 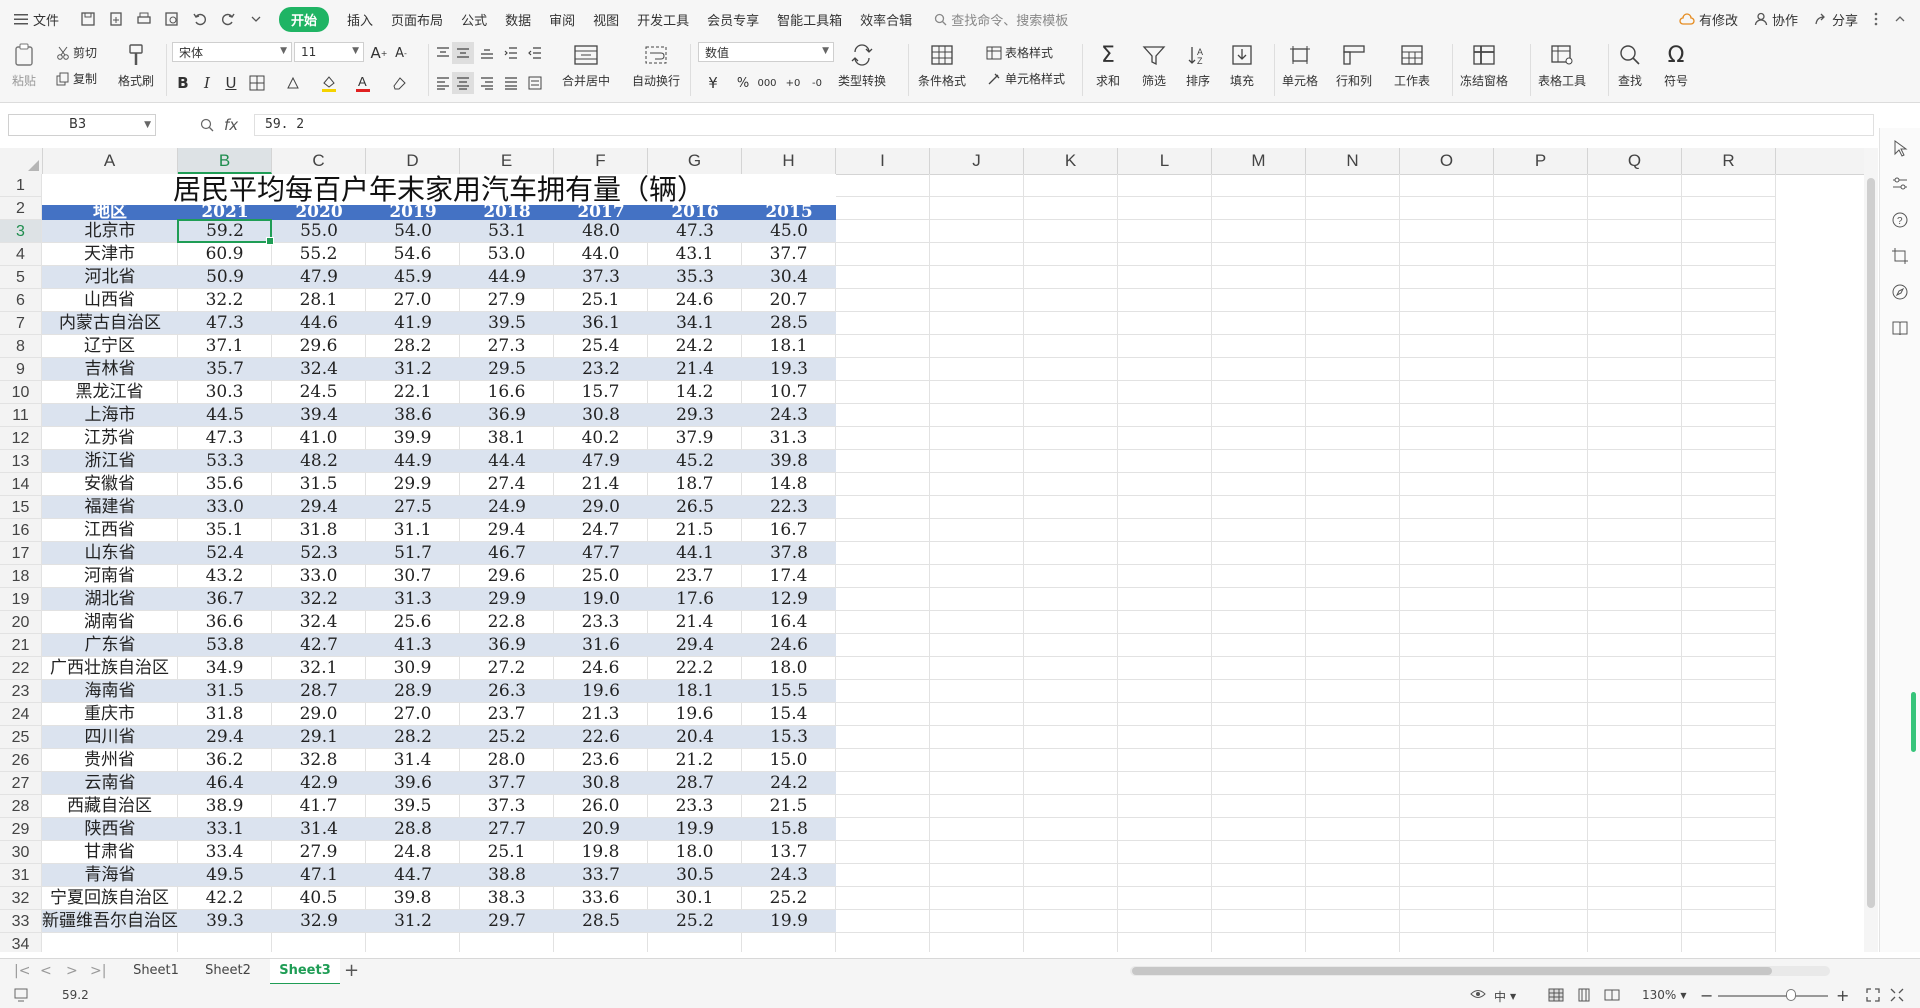 What do you see at coordinates (319, 231) in the screenshot?
I see `value-cell: 55.0` at bounding box center [319, 231].